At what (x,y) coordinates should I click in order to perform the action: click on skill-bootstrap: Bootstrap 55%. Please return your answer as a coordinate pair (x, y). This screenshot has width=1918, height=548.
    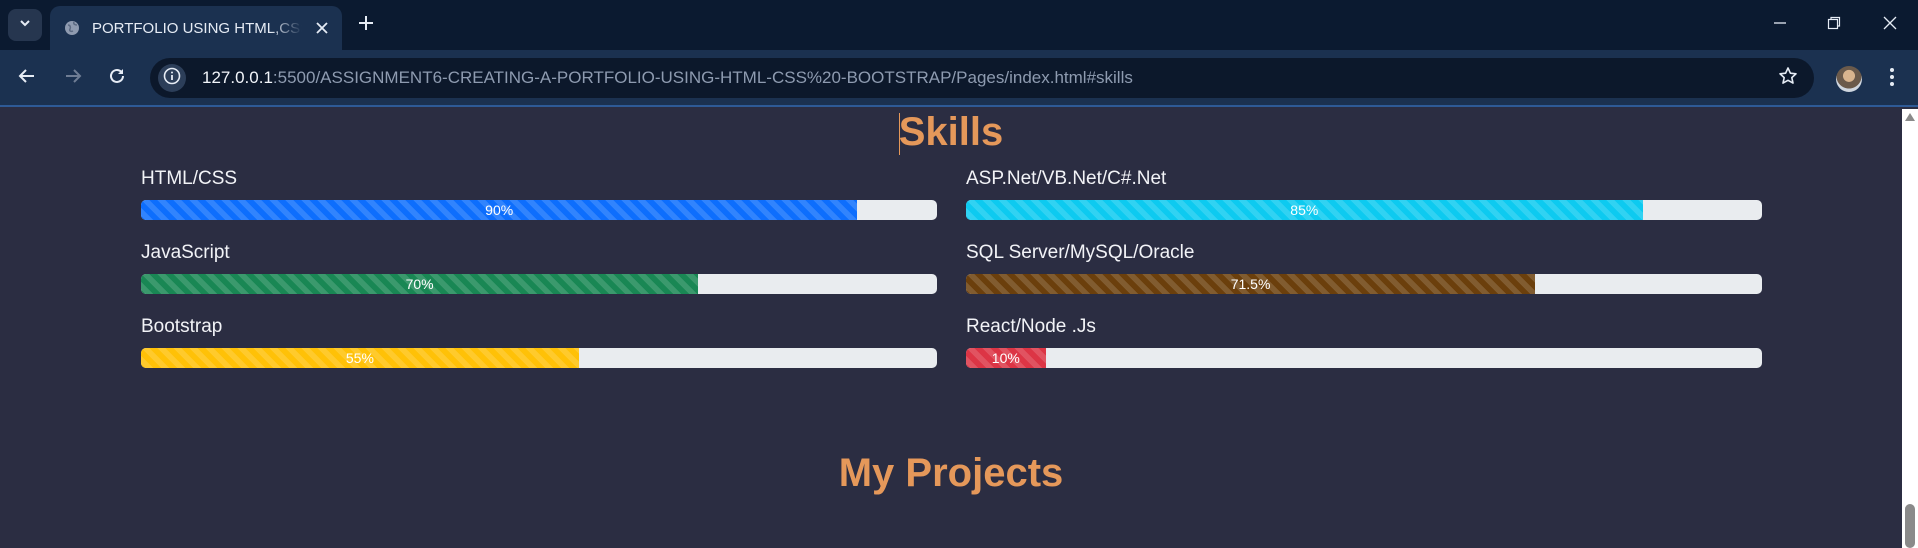
    Looking at the image, I should click on (539, 341).